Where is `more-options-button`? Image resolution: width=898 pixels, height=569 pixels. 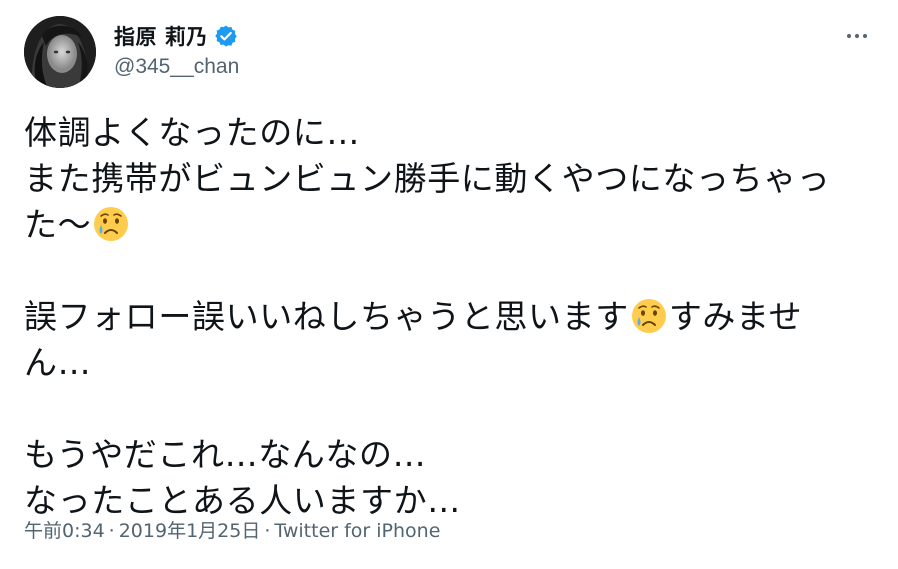 more-options-button is located at coordinates (857, 36).